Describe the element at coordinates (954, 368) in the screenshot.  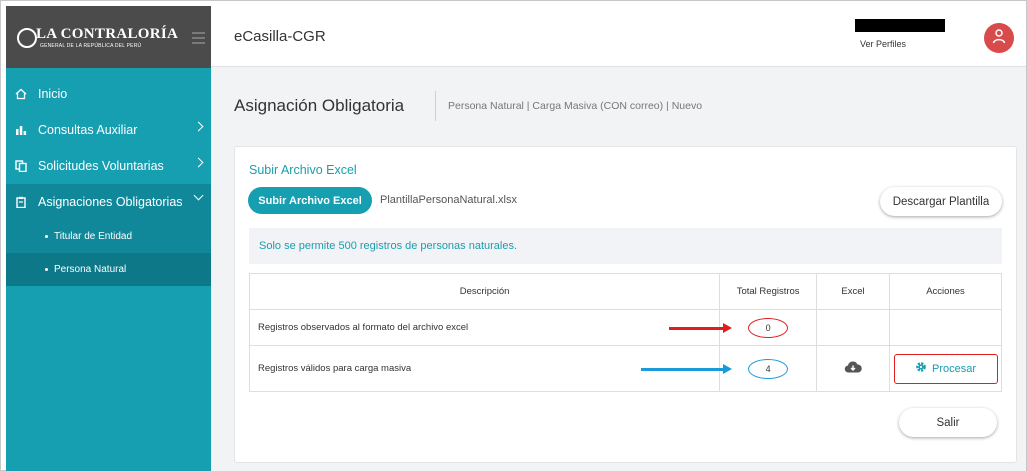
I see `procesar-label: Procesar` at that location.